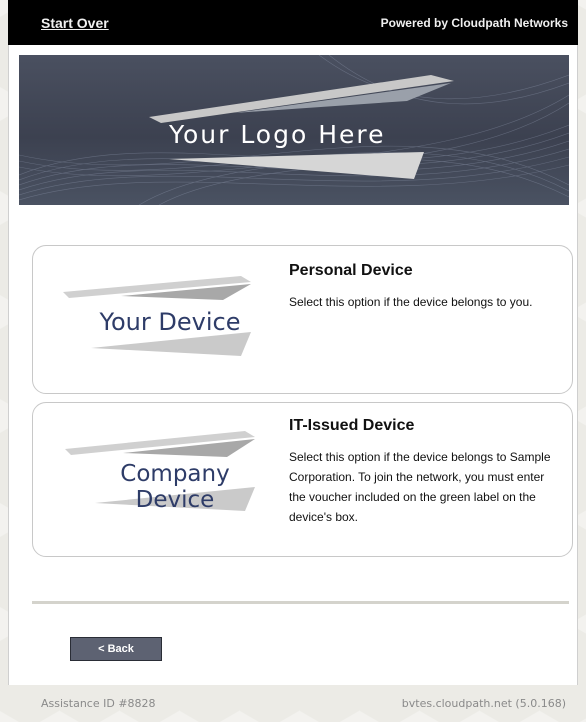 The width and height of the screenshot is (586, 722). Describe the element at coordinates (277, 134) in the screenshot. I see `banner-logo-text: Your Logo Here` at that location.